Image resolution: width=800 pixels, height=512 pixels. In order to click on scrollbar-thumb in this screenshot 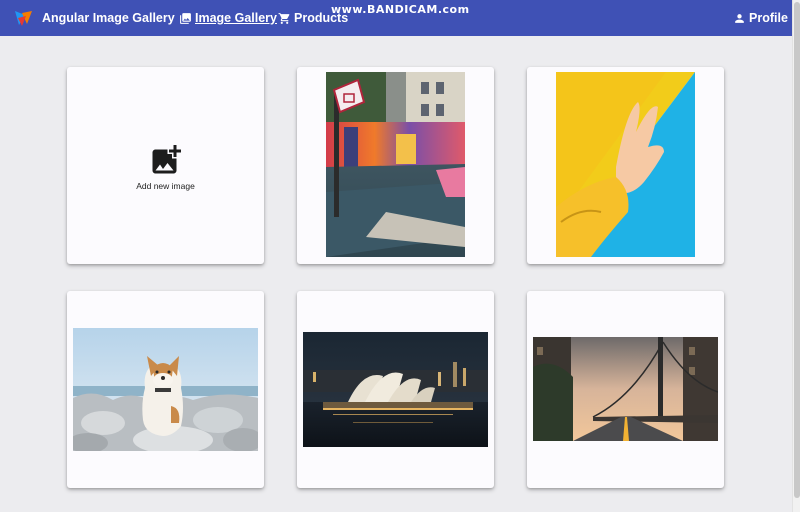, I will do `click(797, 250)`.